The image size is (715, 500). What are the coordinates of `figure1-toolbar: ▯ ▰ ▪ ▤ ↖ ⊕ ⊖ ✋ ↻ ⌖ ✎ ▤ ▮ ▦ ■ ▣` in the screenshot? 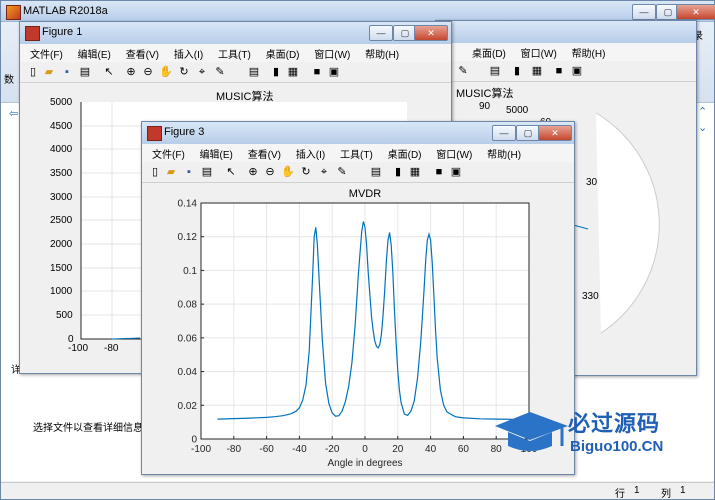 It's located at (235, 72).